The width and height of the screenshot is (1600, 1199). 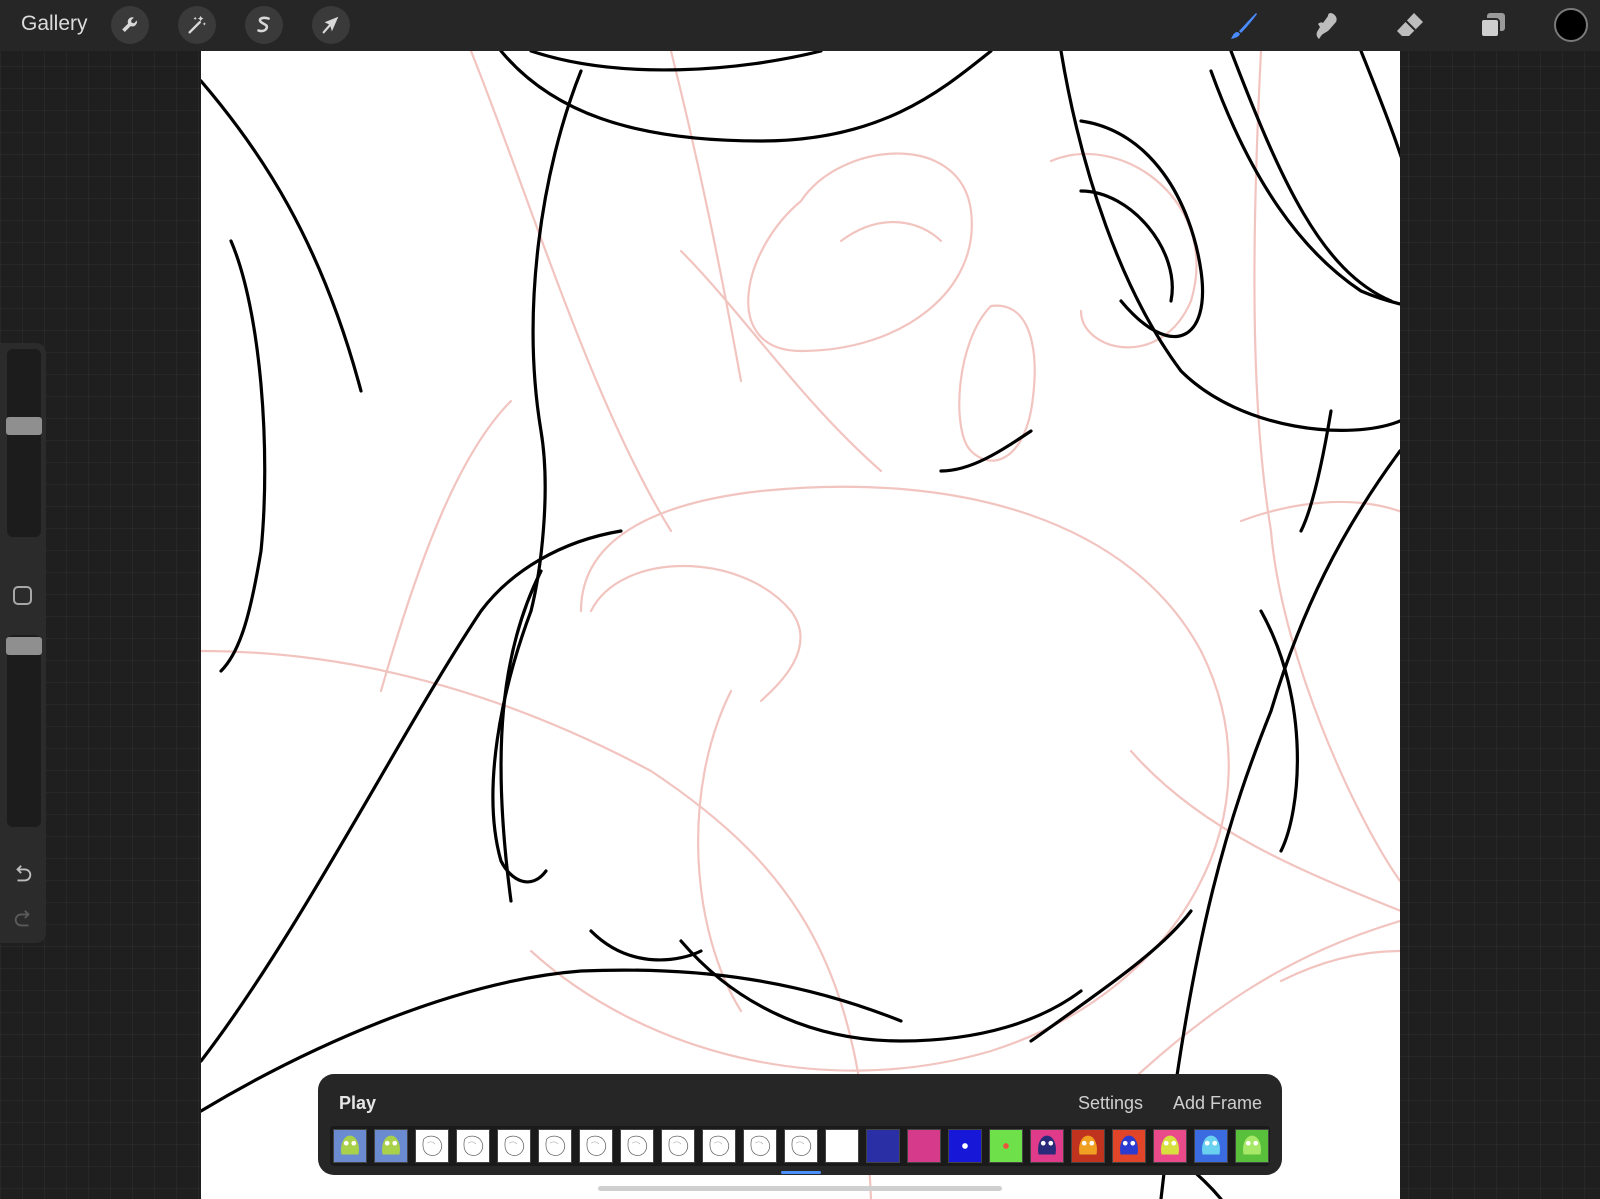 What do you see at coordinates (22, 595) in the screenshot?
I see `modify-square-icon` at bounding box center [22, 595].